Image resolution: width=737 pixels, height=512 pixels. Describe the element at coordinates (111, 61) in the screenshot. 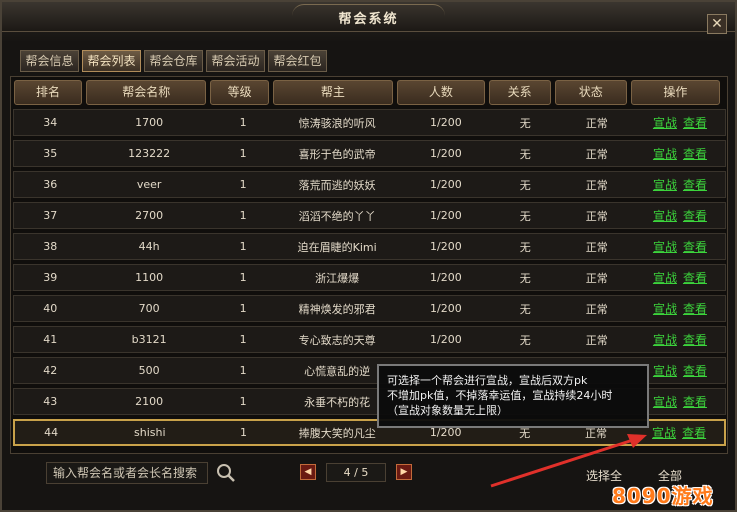

I see `tab-2: 帮会列表` at that location.